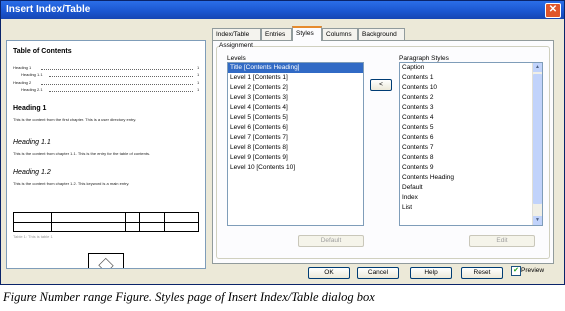 The width and height of the screenshot is (565, 311). Describe the element at coordinates (32, 89) in the screenshot. I see `preview-toc-entry: Heading 2.1` at that location.